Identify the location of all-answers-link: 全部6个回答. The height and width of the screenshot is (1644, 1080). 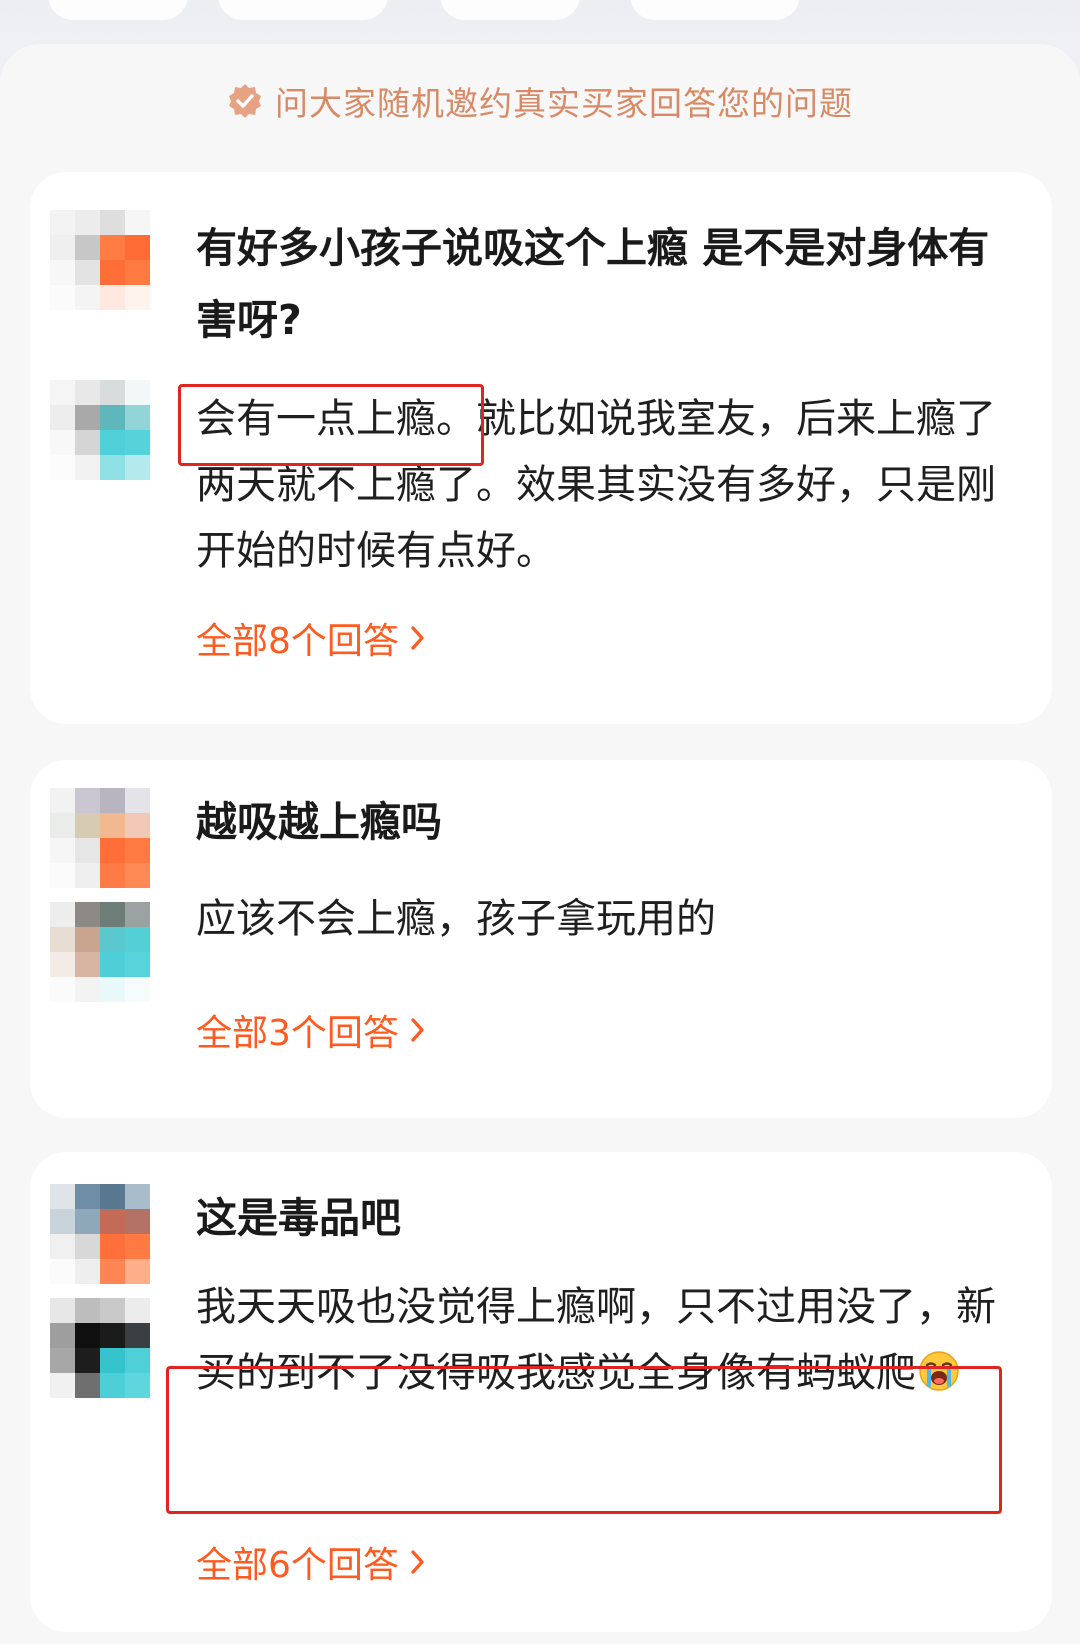
(311, 1562).